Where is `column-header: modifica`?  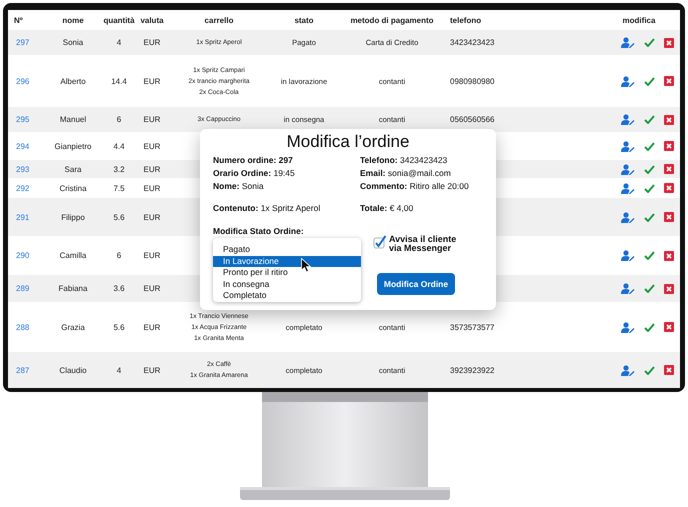 column-header: modifica is located at coordinates (639, 20).